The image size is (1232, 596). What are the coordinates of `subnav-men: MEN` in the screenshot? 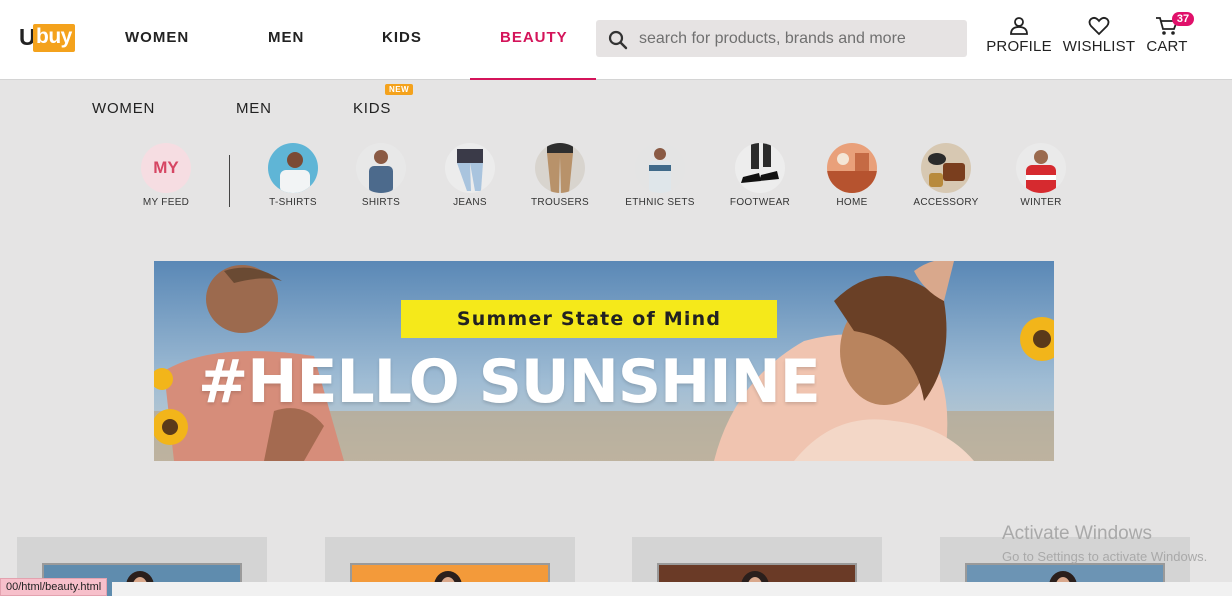 It's located at (254, 108).